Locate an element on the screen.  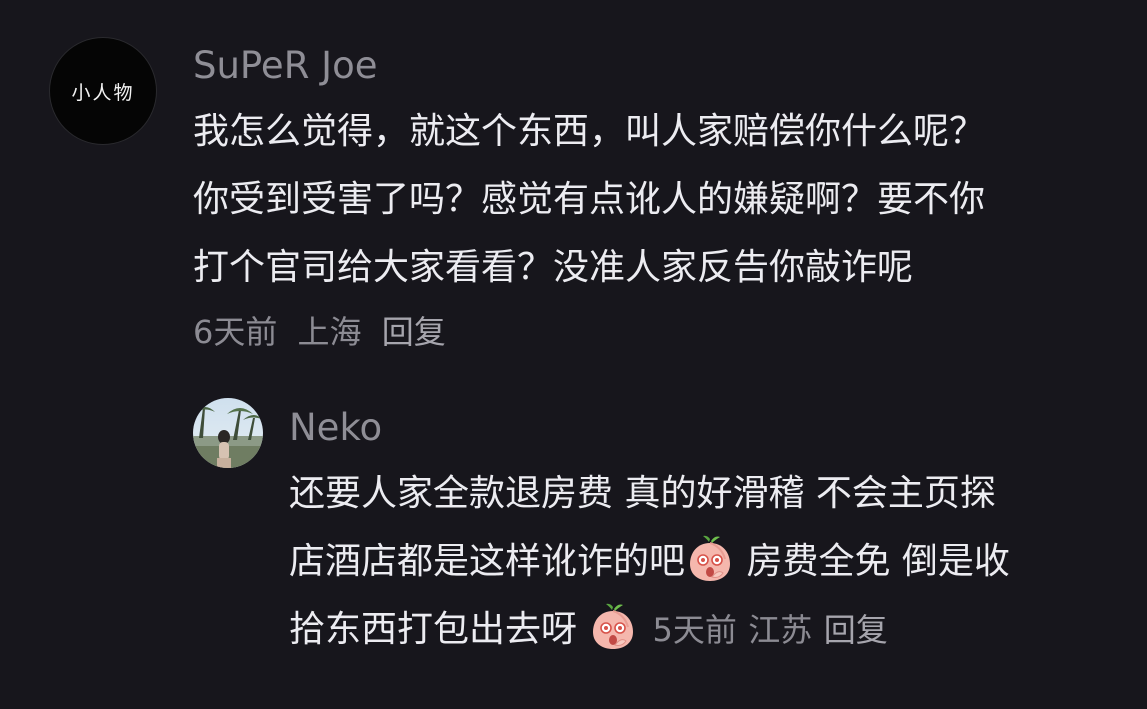
reply-line: 拾东西打包出去呀 5天前 江苏 回复 is located at coordinates (714, 630).